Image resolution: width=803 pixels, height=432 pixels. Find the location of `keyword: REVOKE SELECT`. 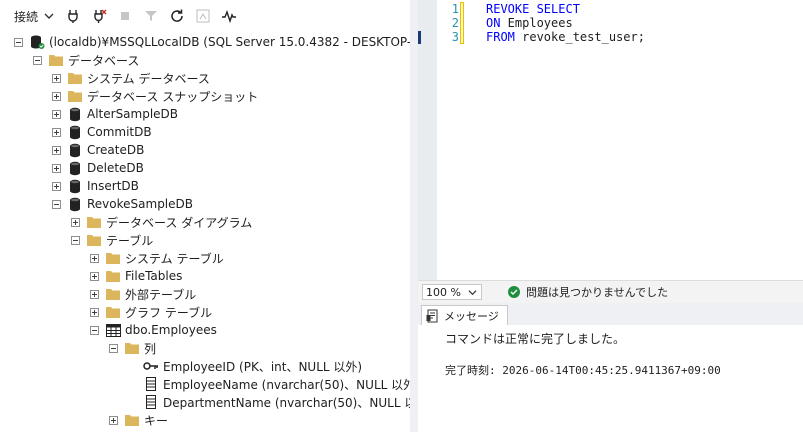

keyword: REVOKE SELECT is located at coordinates (533, 9).